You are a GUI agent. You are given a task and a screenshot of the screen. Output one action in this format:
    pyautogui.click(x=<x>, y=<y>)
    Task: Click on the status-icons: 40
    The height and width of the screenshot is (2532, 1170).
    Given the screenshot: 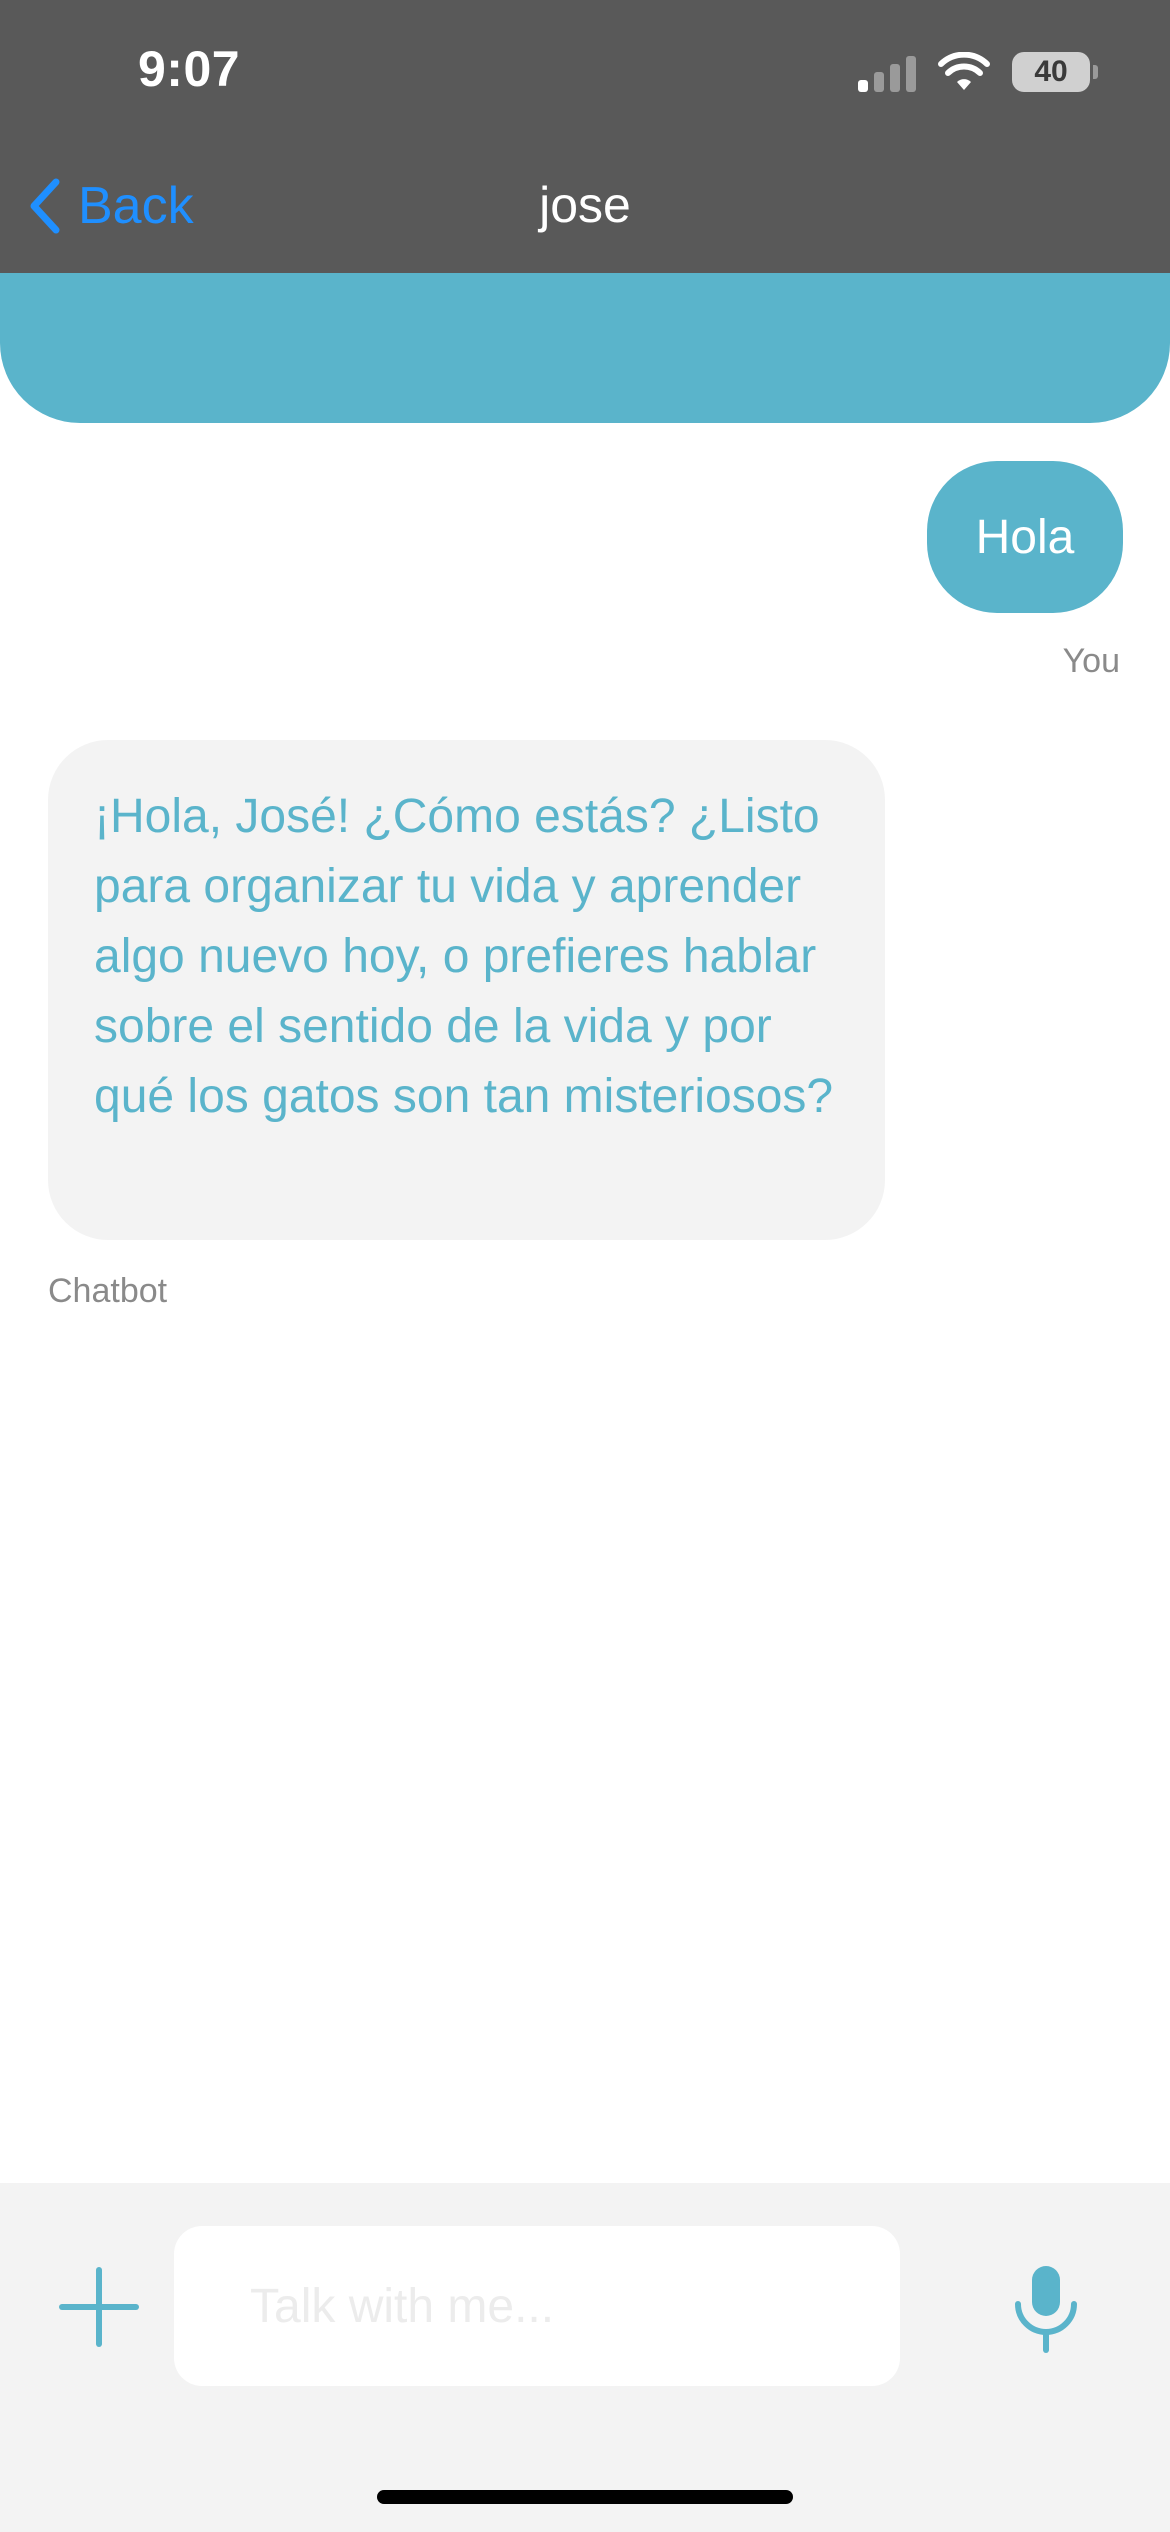 What is the action you would take?
    pyautogui.click(x=978, y=72)
    